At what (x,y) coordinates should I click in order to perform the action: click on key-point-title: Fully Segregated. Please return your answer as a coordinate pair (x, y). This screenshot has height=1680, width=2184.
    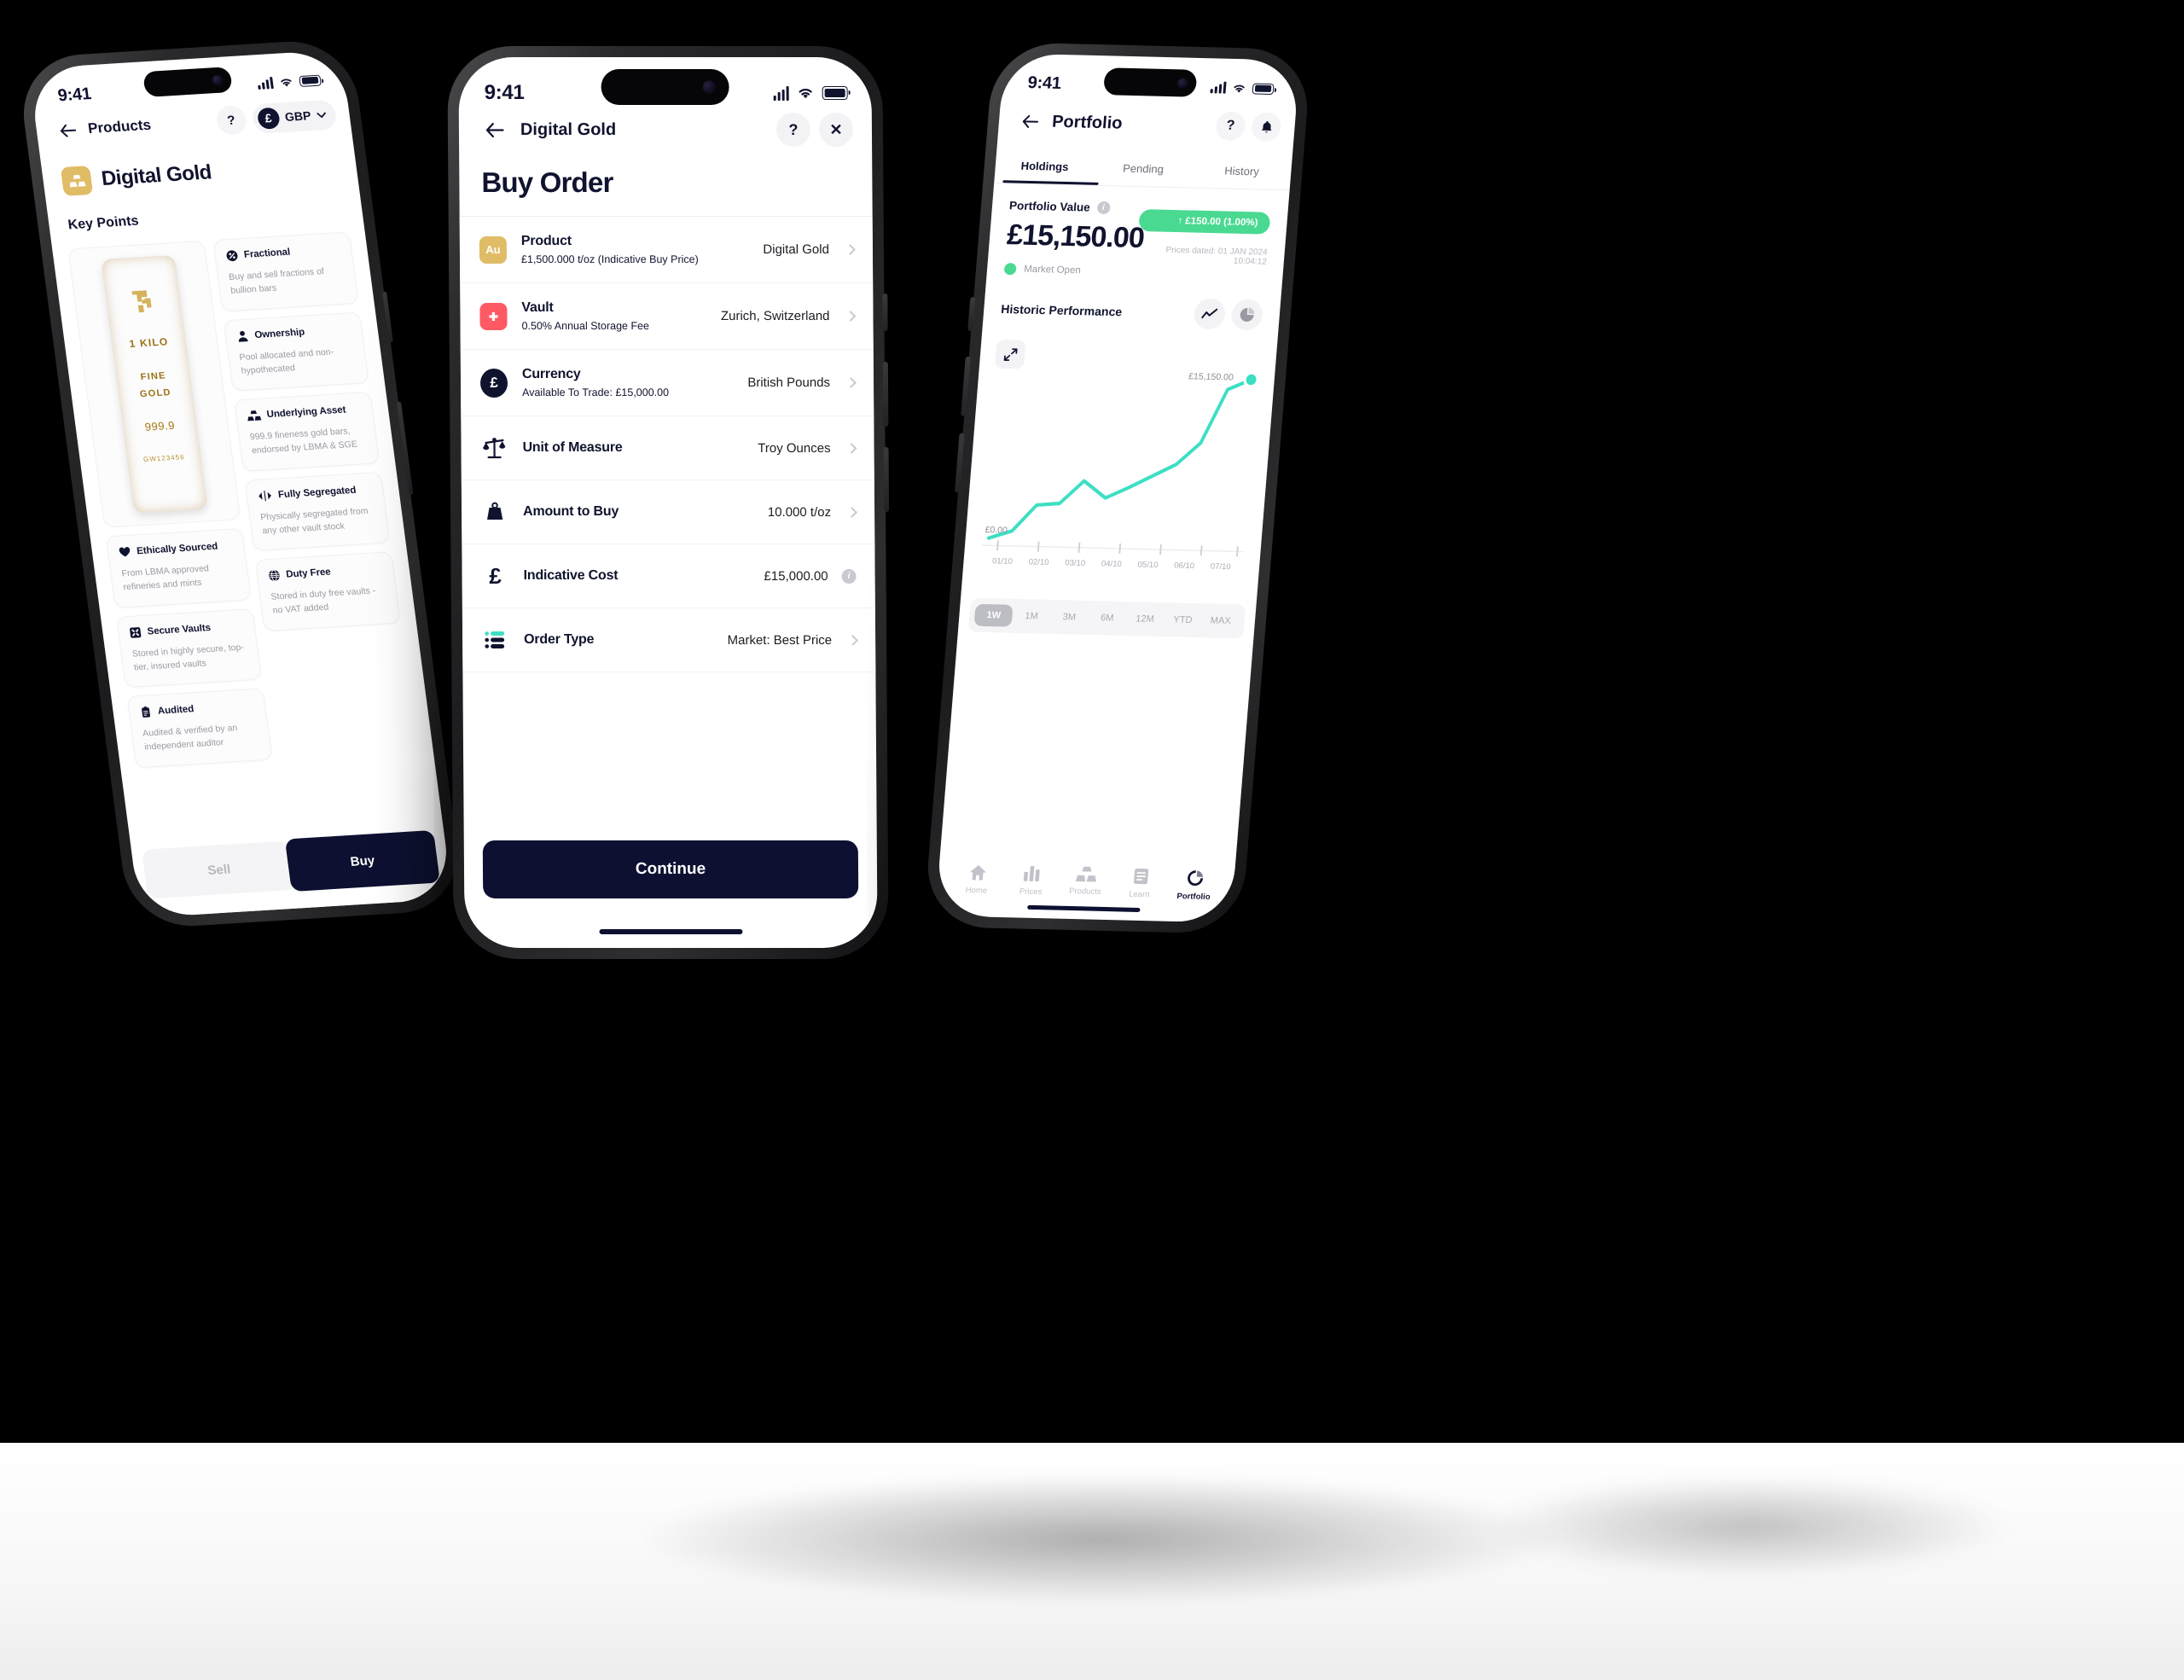
    Looking at the image, I should click on (317, 493).